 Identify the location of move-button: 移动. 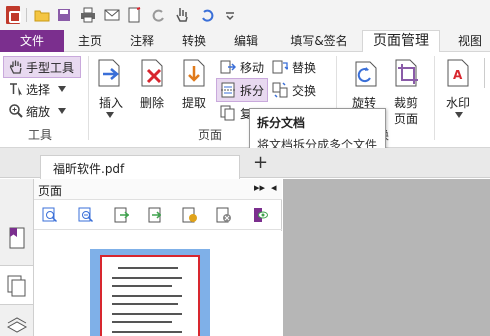
(252, 67).